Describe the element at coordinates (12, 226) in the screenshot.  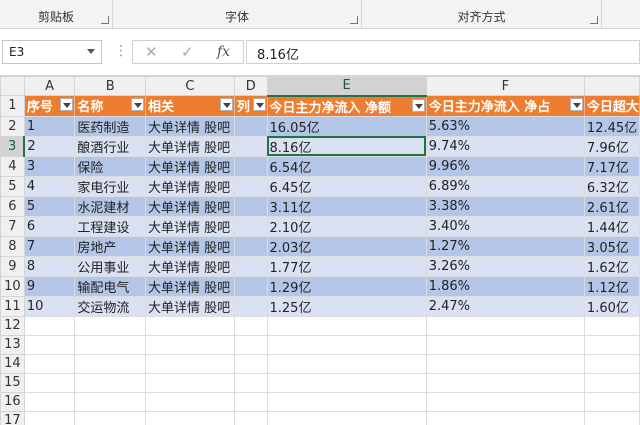
I see `row-header: 7` at that location.